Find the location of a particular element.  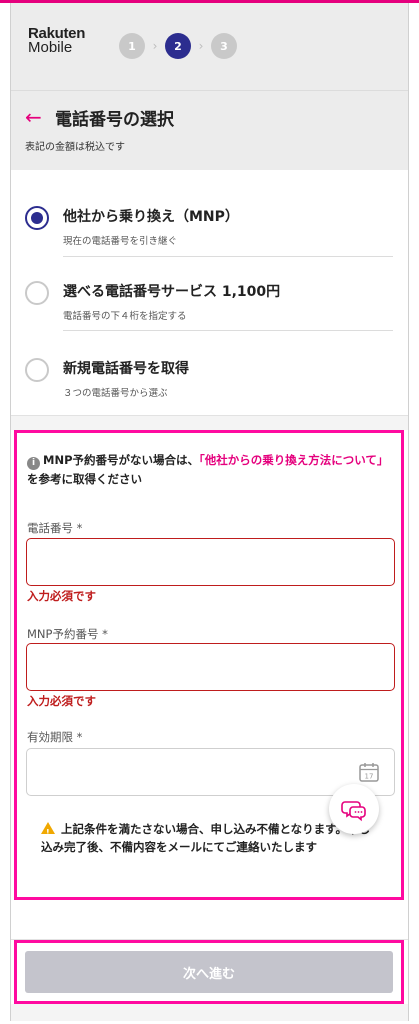

expiry-label: 有効期限 * is located at coordinates (55, 737).